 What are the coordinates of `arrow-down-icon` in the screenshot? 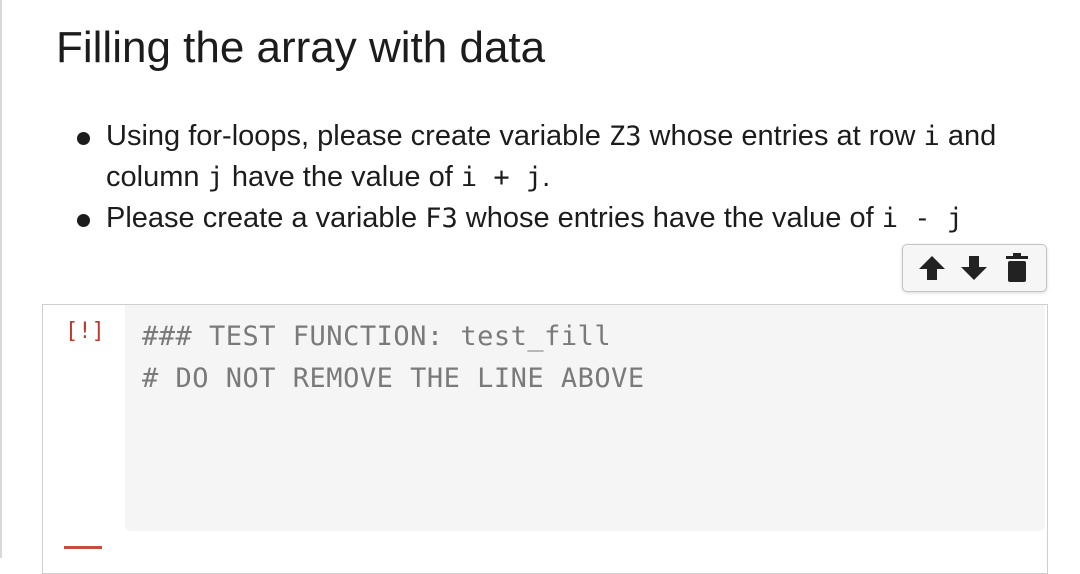 It's located at (974, 268).